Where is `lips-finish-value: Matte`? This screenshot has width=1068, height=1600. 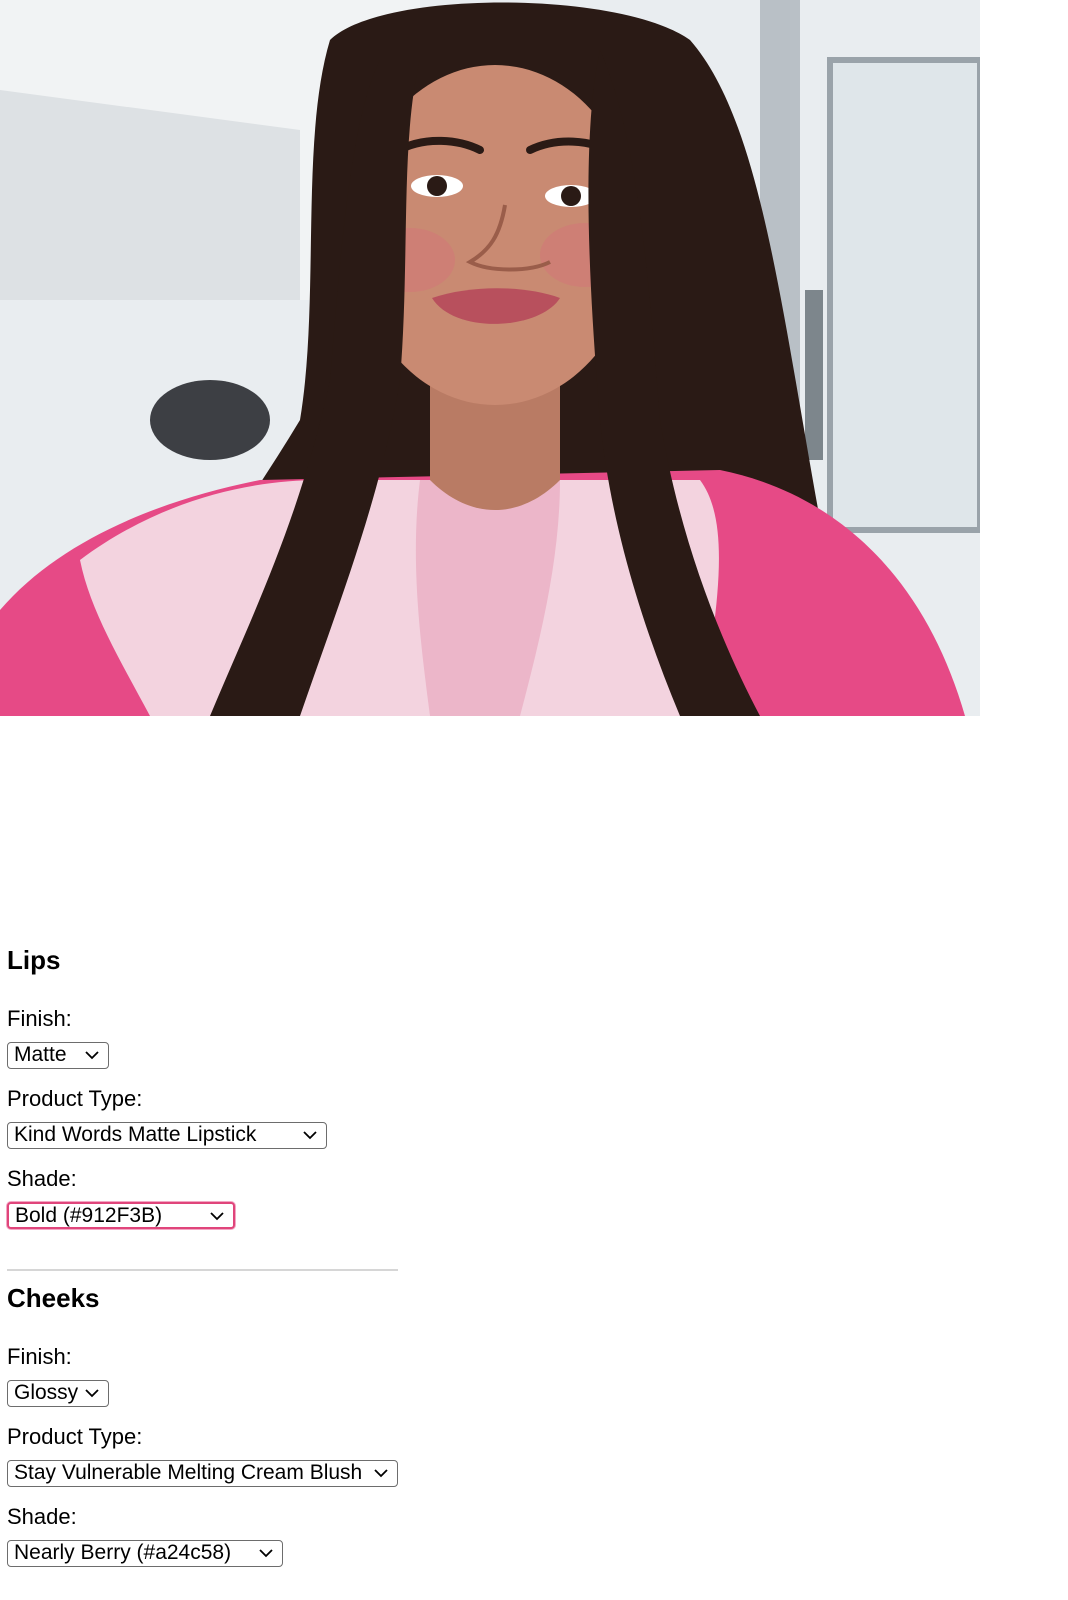 lips-finish-value: Matte is located at coordinates (40, 1054).